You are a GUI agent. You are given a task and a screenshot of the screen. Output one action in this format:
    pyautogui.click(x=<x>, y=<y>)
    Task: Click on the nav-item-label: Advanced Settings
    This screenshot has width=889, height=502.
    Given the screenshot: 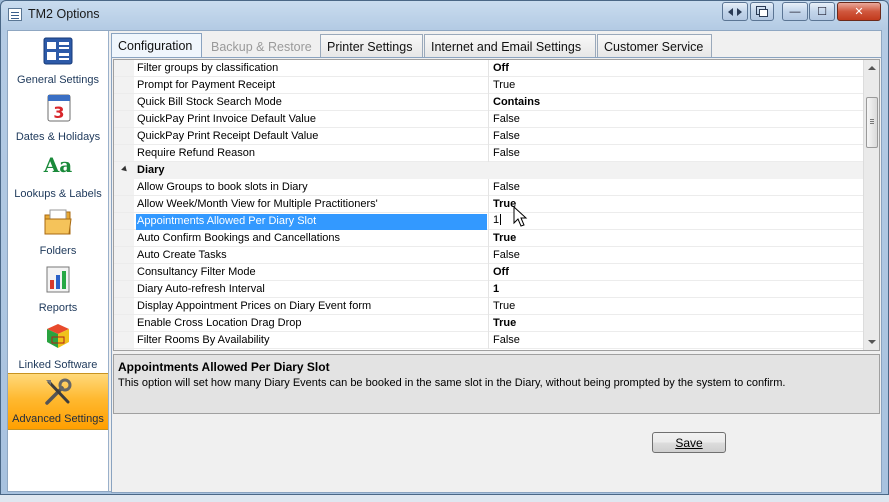 What is the action you would take?
    pyautogui.click(x=58, y=419)
    